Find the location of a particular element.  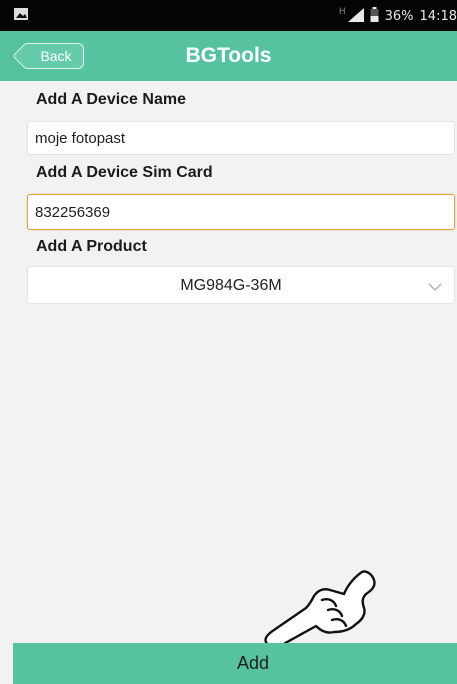

signal-icon is located at coordinates (355, 16).